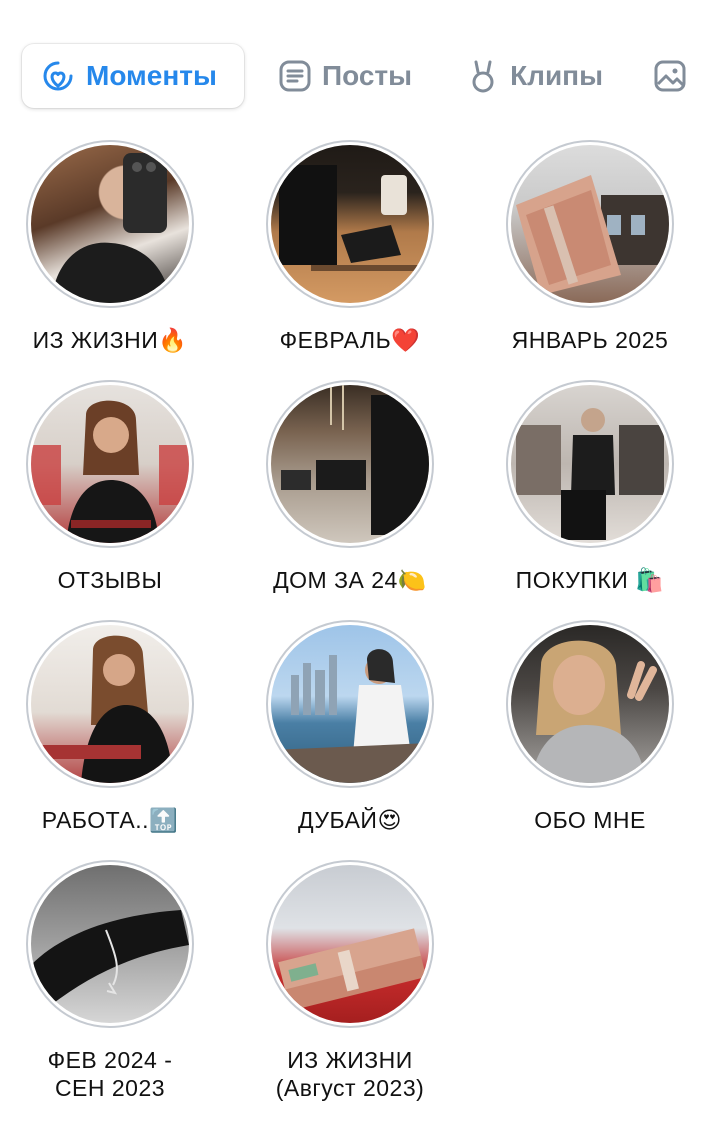 The image size is (709, 1141). I want to click on story-item: ИЗ ЖИЗНИ (Август 2023), so click(350, 981).